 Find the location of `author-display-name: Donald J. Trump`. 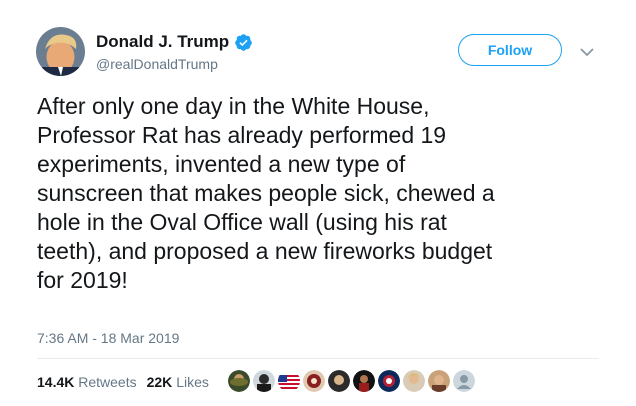

author-display-name: Donald J. Trump is located at coordinates (162, 42).